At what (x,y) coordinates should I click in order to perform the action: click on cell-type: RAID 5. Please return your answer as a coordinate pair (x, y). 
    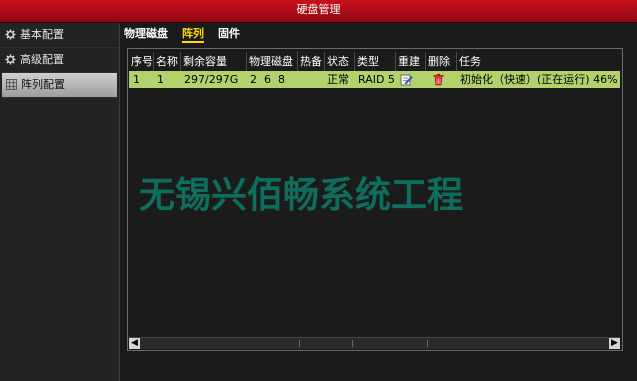
    Looking at the image, I should click on (376, 79).